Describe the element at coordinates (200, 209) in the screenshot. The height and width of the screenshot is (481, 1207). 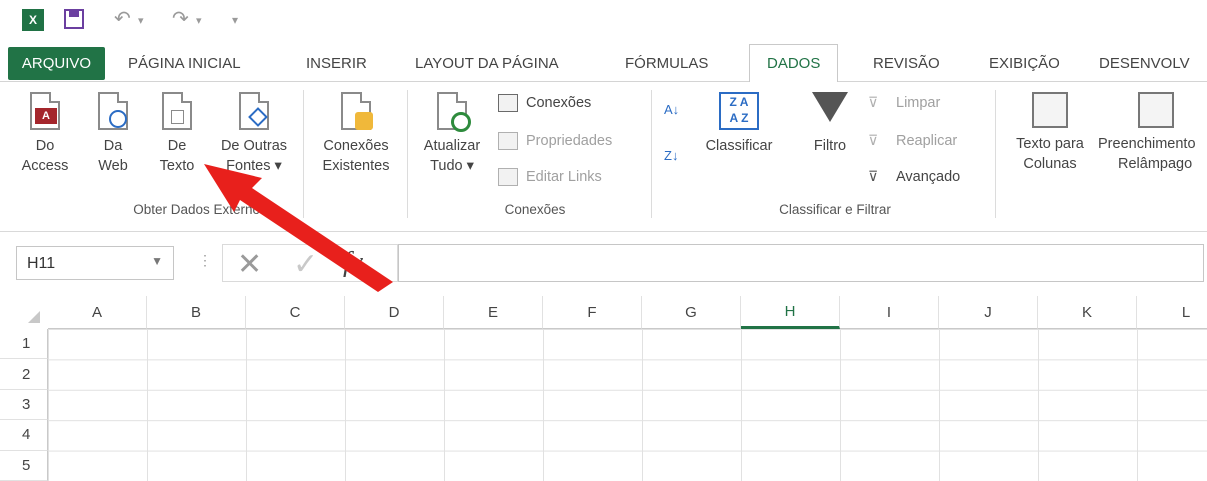
I see `group-label-get-external-data: Obter Dados Externos` at that location.